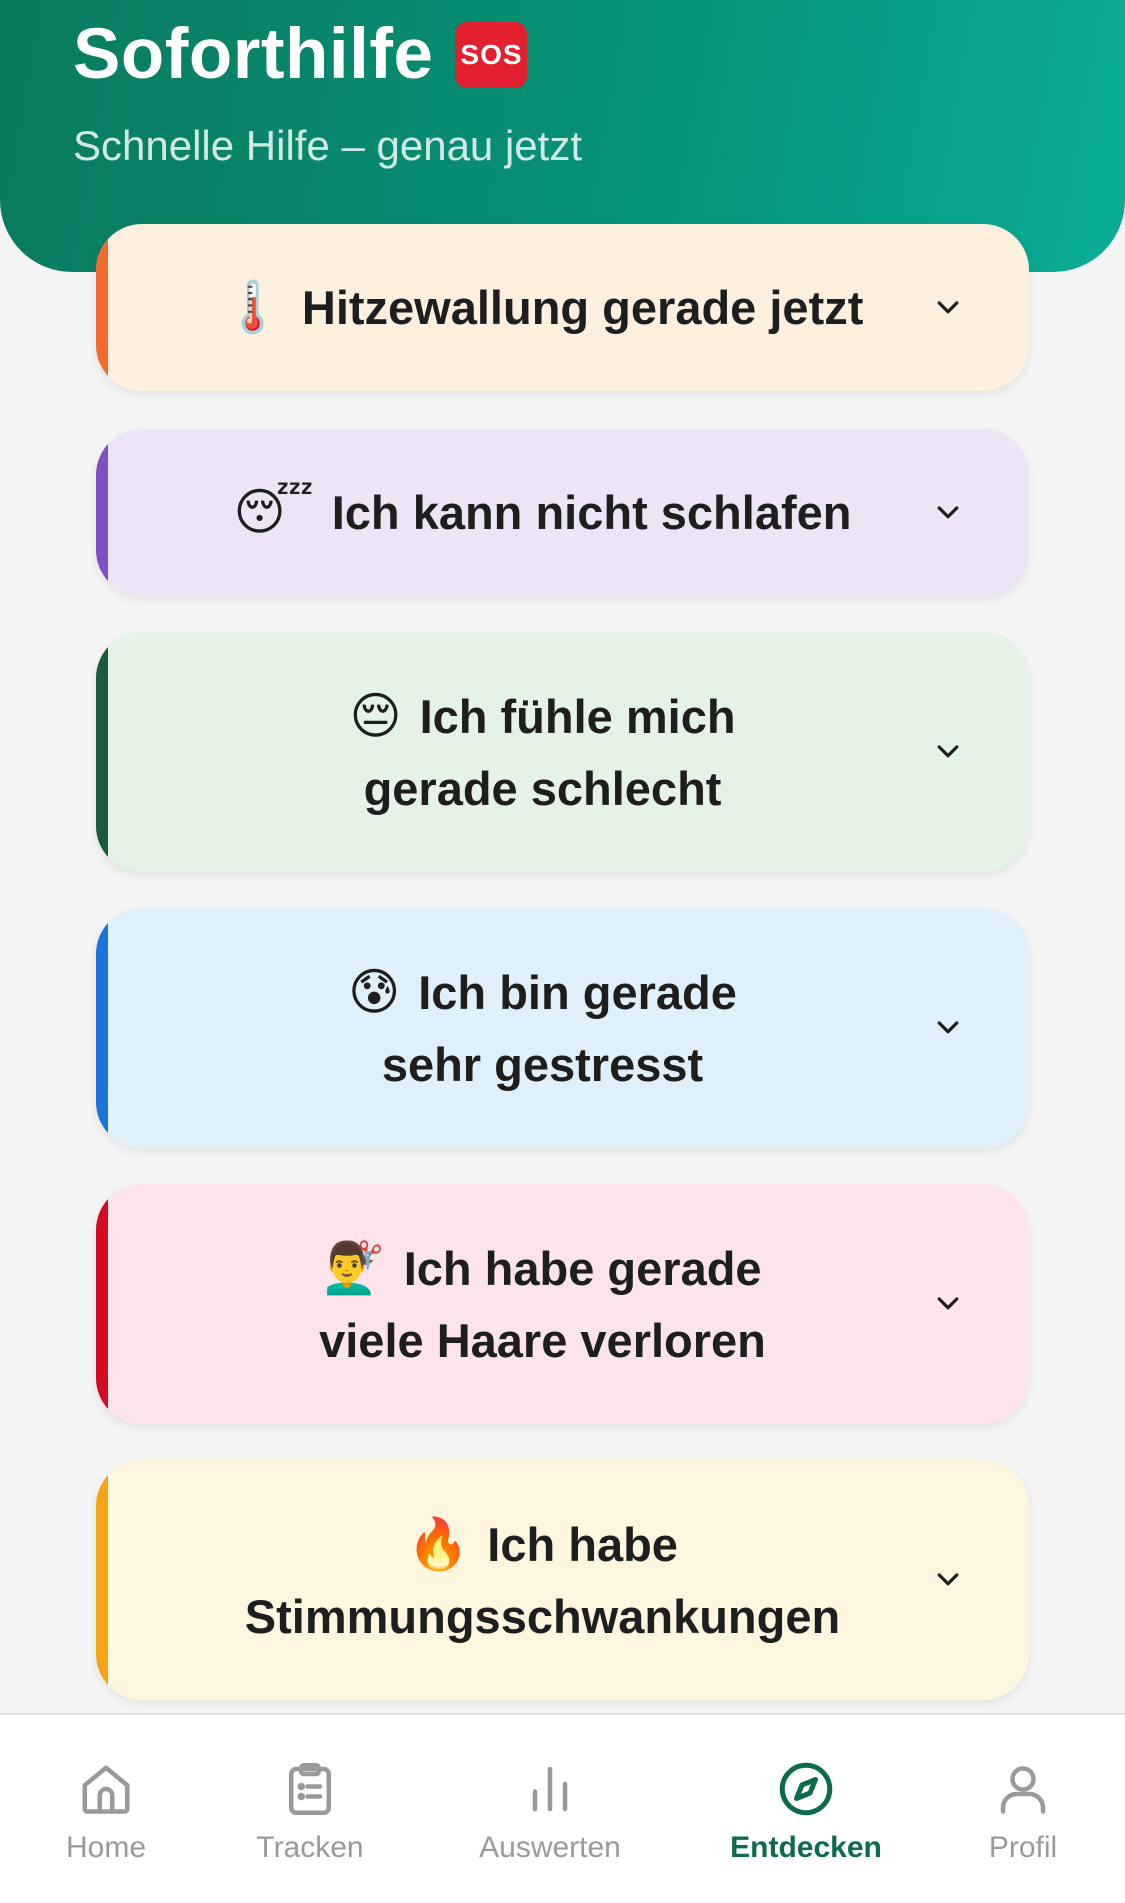 The image size is (1125, 1903). Describe the element at coordinates (310, 1789) in the screenshot. I see `clipboard-icon` at that location.